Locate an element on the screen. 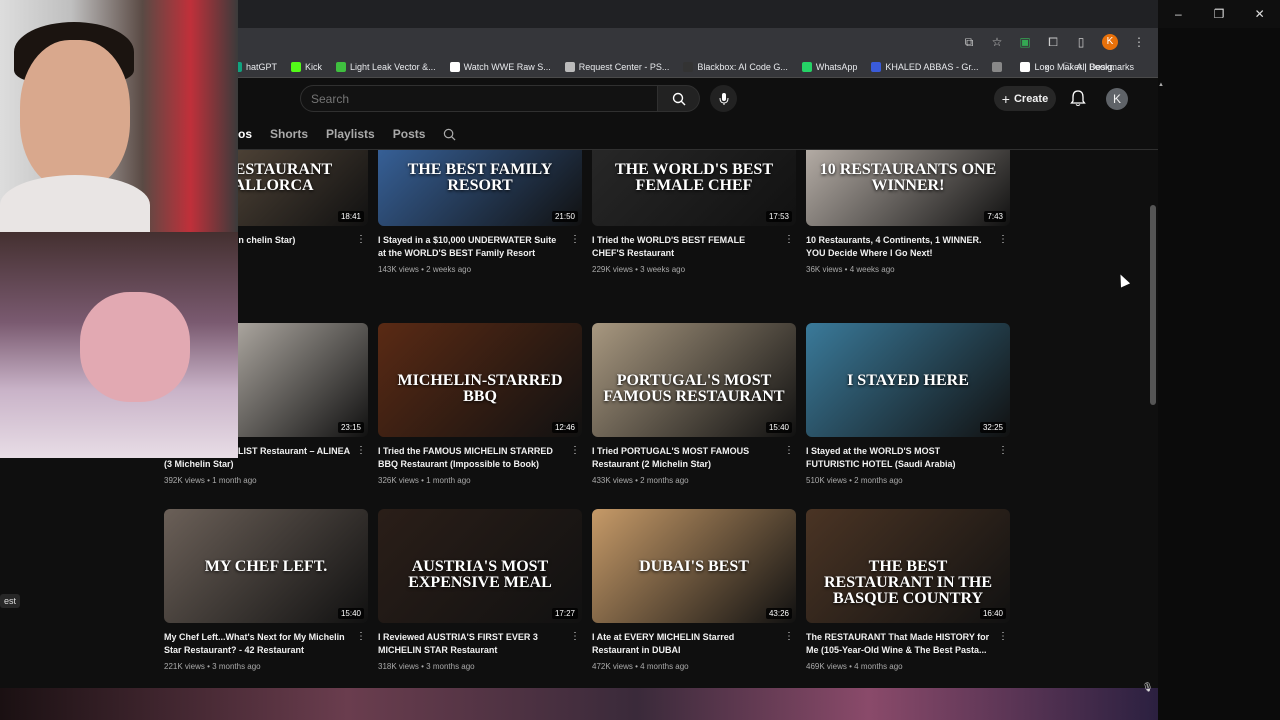 The image size is (1280, 720). bookmark-item is located at coordinates (999, 66).